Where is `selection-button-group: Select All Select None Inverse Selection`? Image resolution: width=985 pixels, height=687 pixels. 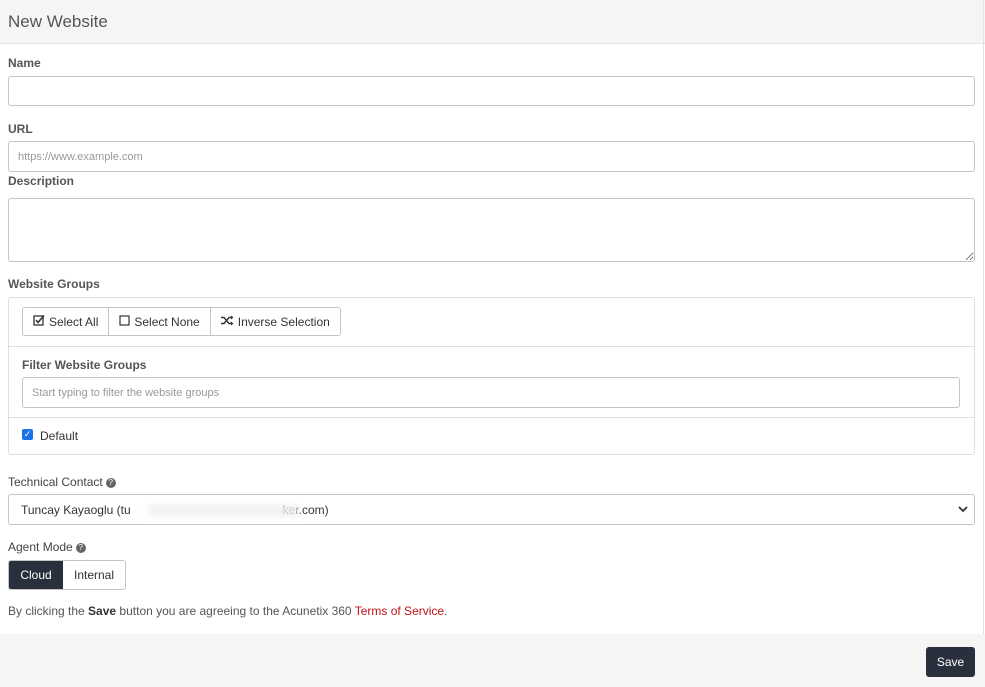 selection-button-group: Select All Select None Inverse Selection is located at coordinates (181, 321).